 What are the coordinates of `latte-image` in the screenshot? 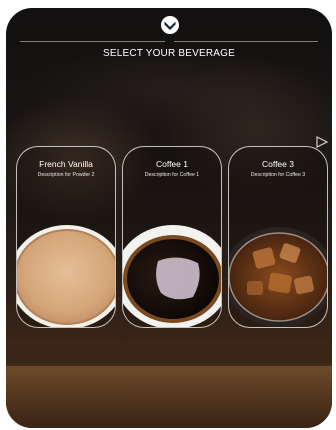 It's located at (66, 273).